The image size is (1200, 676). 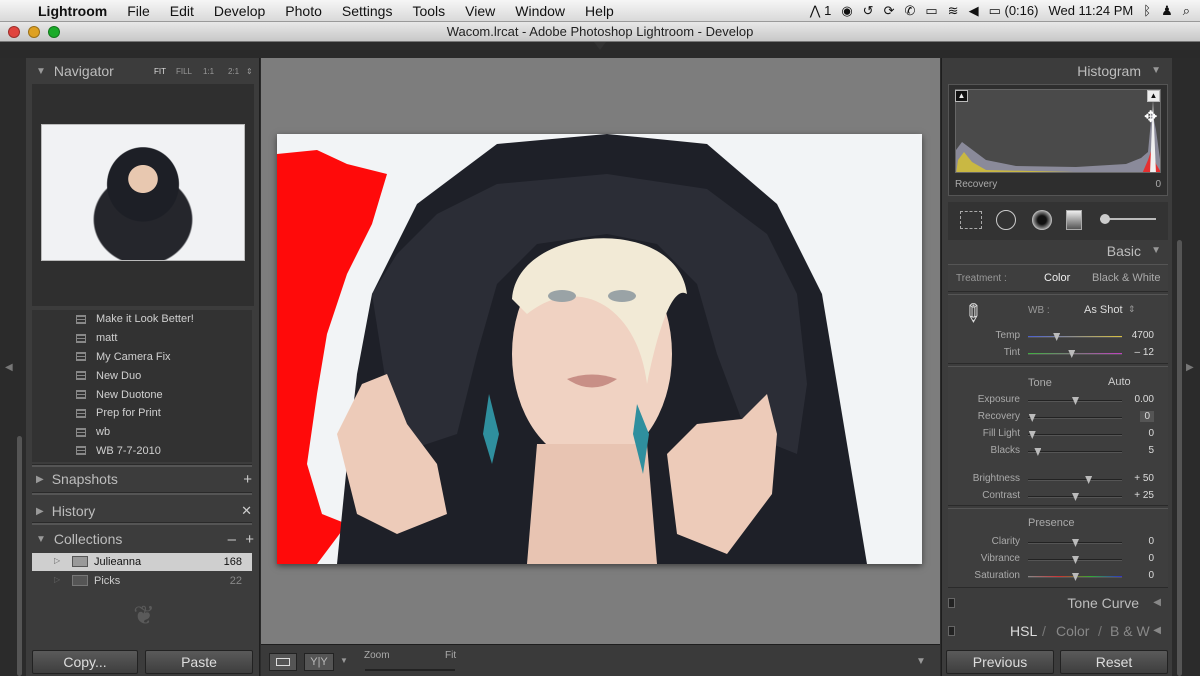 What do you see at coordinates (1144, 478) in the screenshot?
I see `slider-value: + 50` at bounding box center [1144, 478].